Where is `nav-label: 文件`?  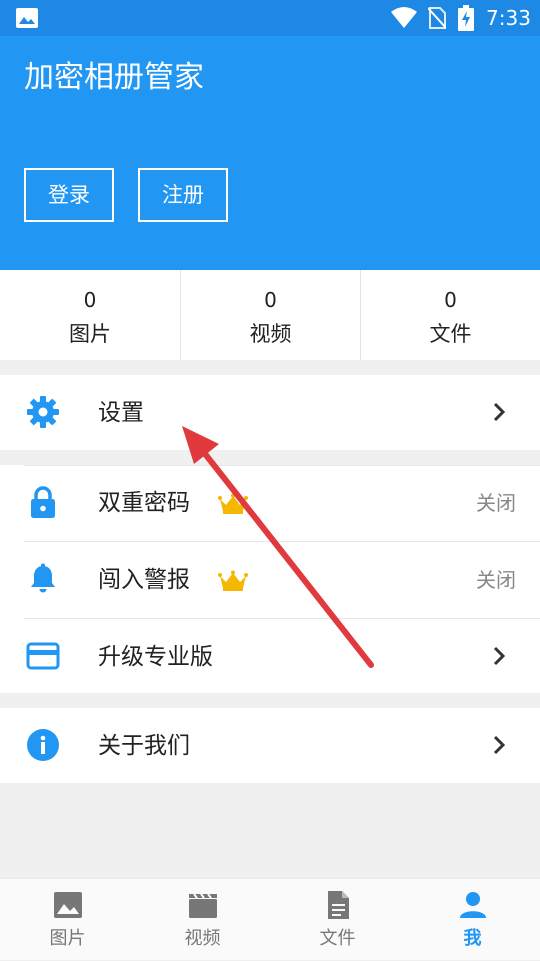 nav-label: 文件 is located at coordinates (337, 938).